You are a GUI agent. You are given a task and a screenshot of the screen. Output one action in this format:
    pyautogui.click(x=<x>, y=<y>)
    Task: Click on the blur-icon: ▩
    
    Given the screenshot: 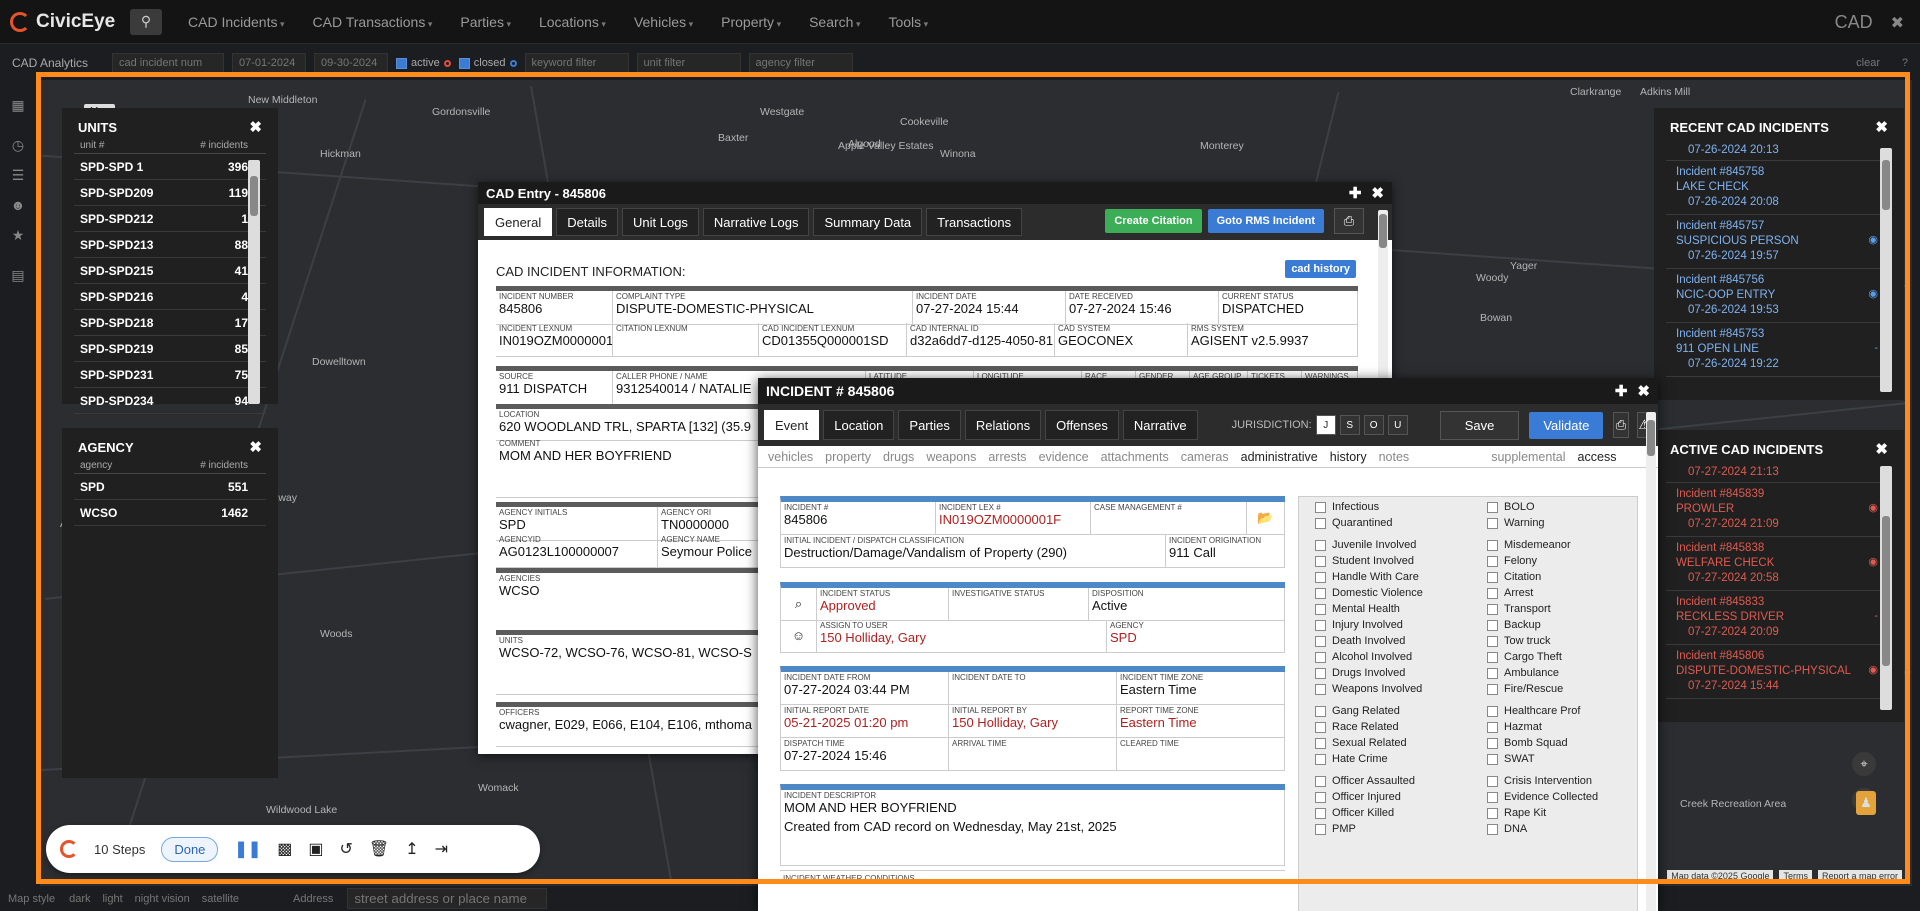 What is the action you would take?
    pyautogui.click(x=284, y=849)
    